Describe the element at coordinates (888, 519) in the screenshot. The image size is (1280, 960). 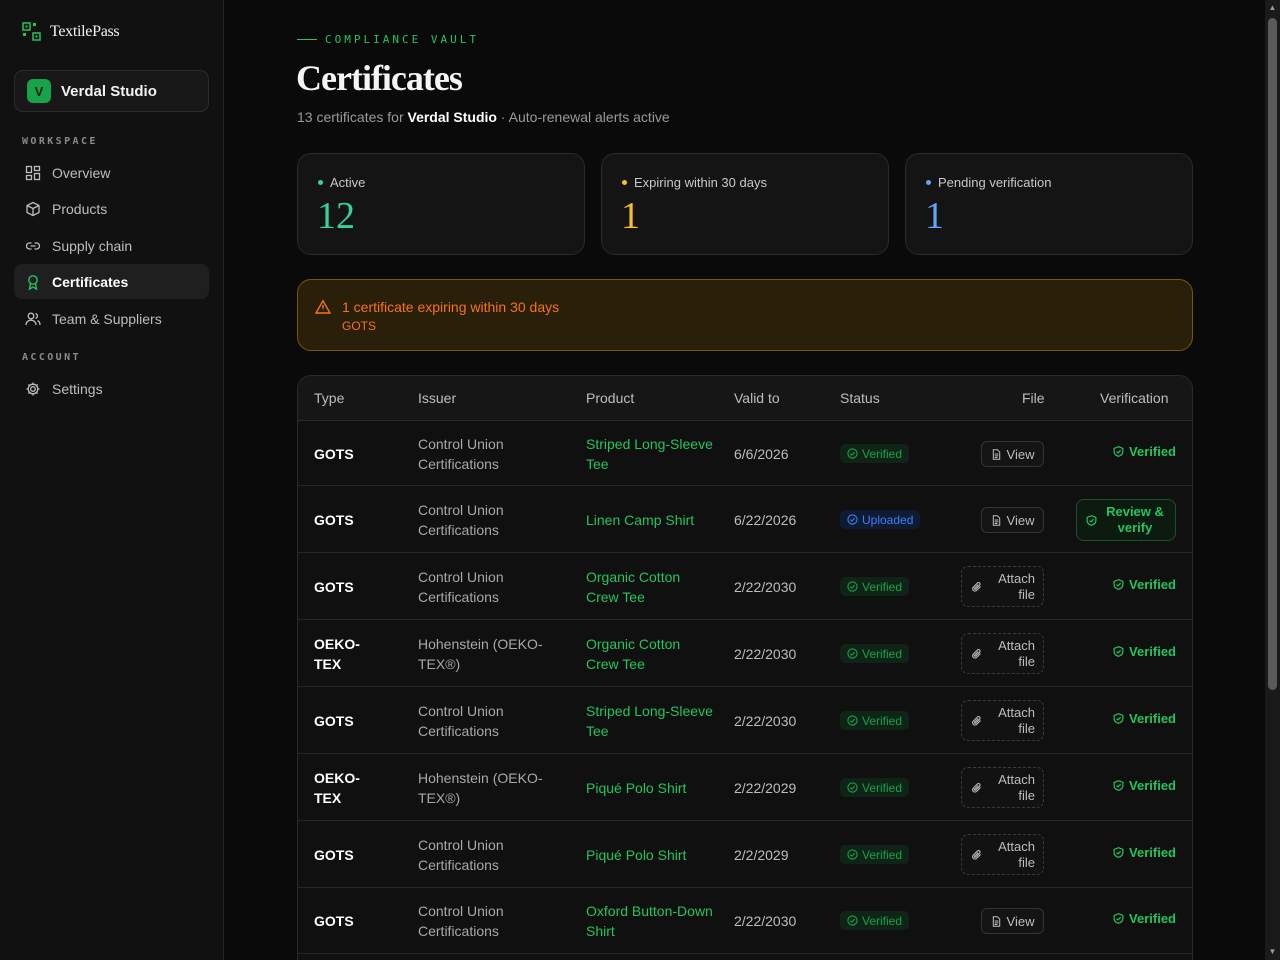
I see `status-badge-label: Uploaded` at that location.